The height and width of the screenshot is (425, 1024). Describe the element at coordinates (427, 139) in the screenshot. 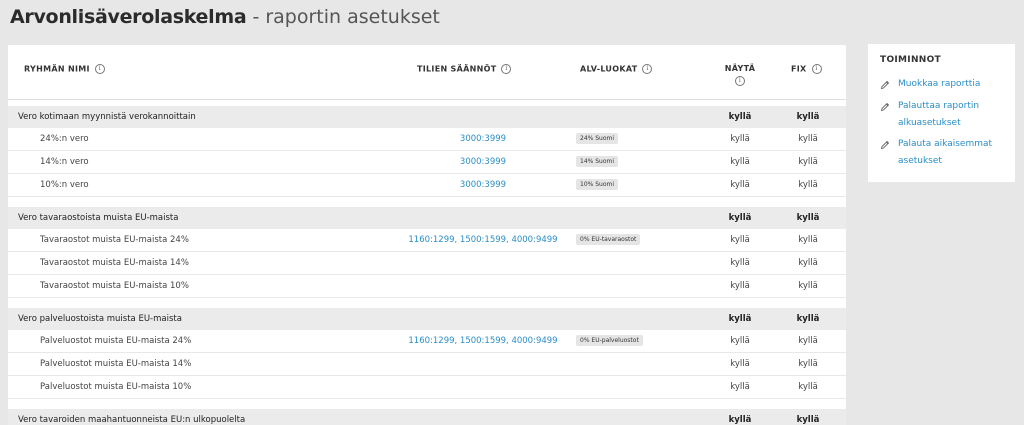

I see `table-row: 24%:n vero 3000:3999 24% Suomi kyllä kyllä` at that location.